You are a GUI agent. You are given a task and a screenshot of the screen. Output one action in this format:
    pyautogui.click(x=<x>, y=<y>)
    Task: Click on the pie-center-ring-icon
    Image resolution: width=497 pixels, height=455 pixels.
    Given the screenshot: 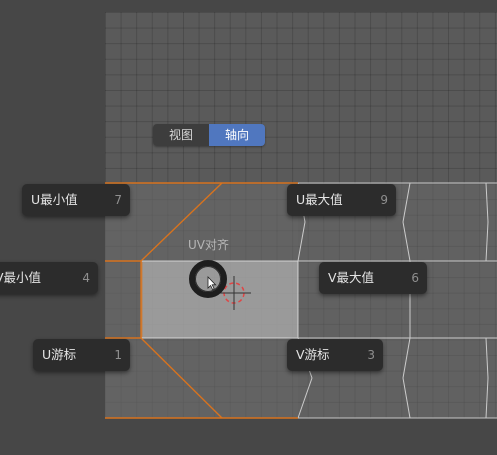 What is the action you would take?
    pyautogui.click(x=208, y=279)
    